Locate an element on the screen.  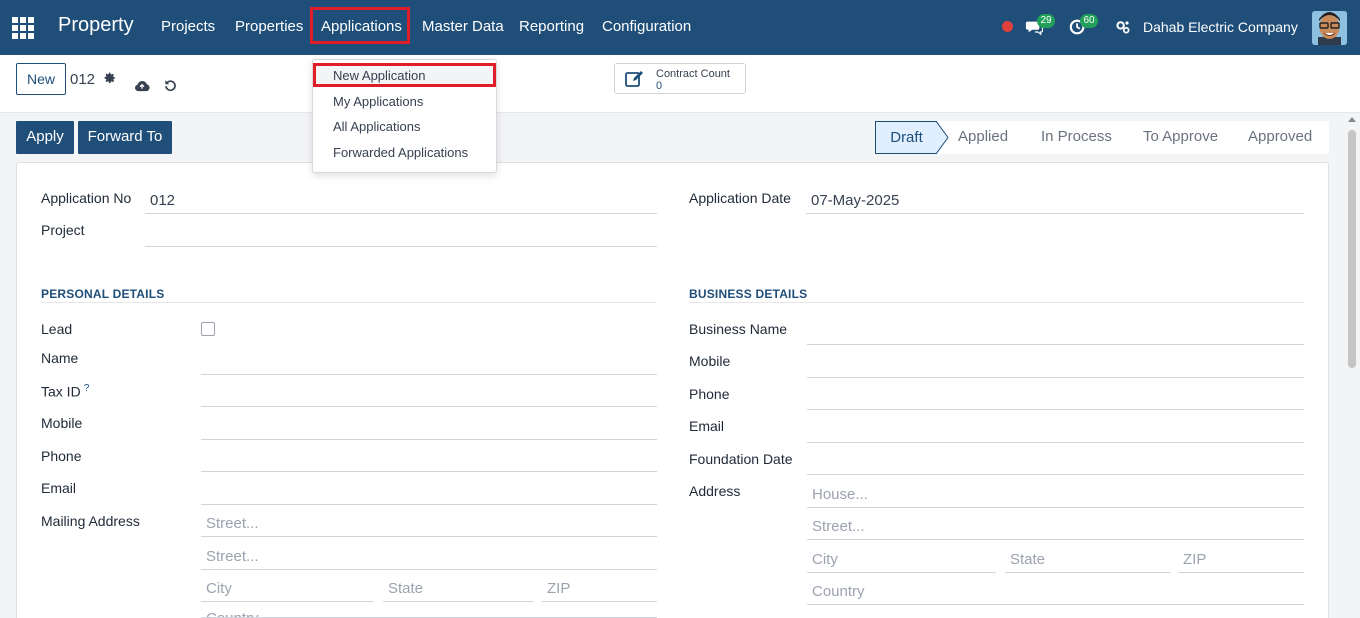
application-date-field: 07-May-2025 is located at coordinates (1055, 200).